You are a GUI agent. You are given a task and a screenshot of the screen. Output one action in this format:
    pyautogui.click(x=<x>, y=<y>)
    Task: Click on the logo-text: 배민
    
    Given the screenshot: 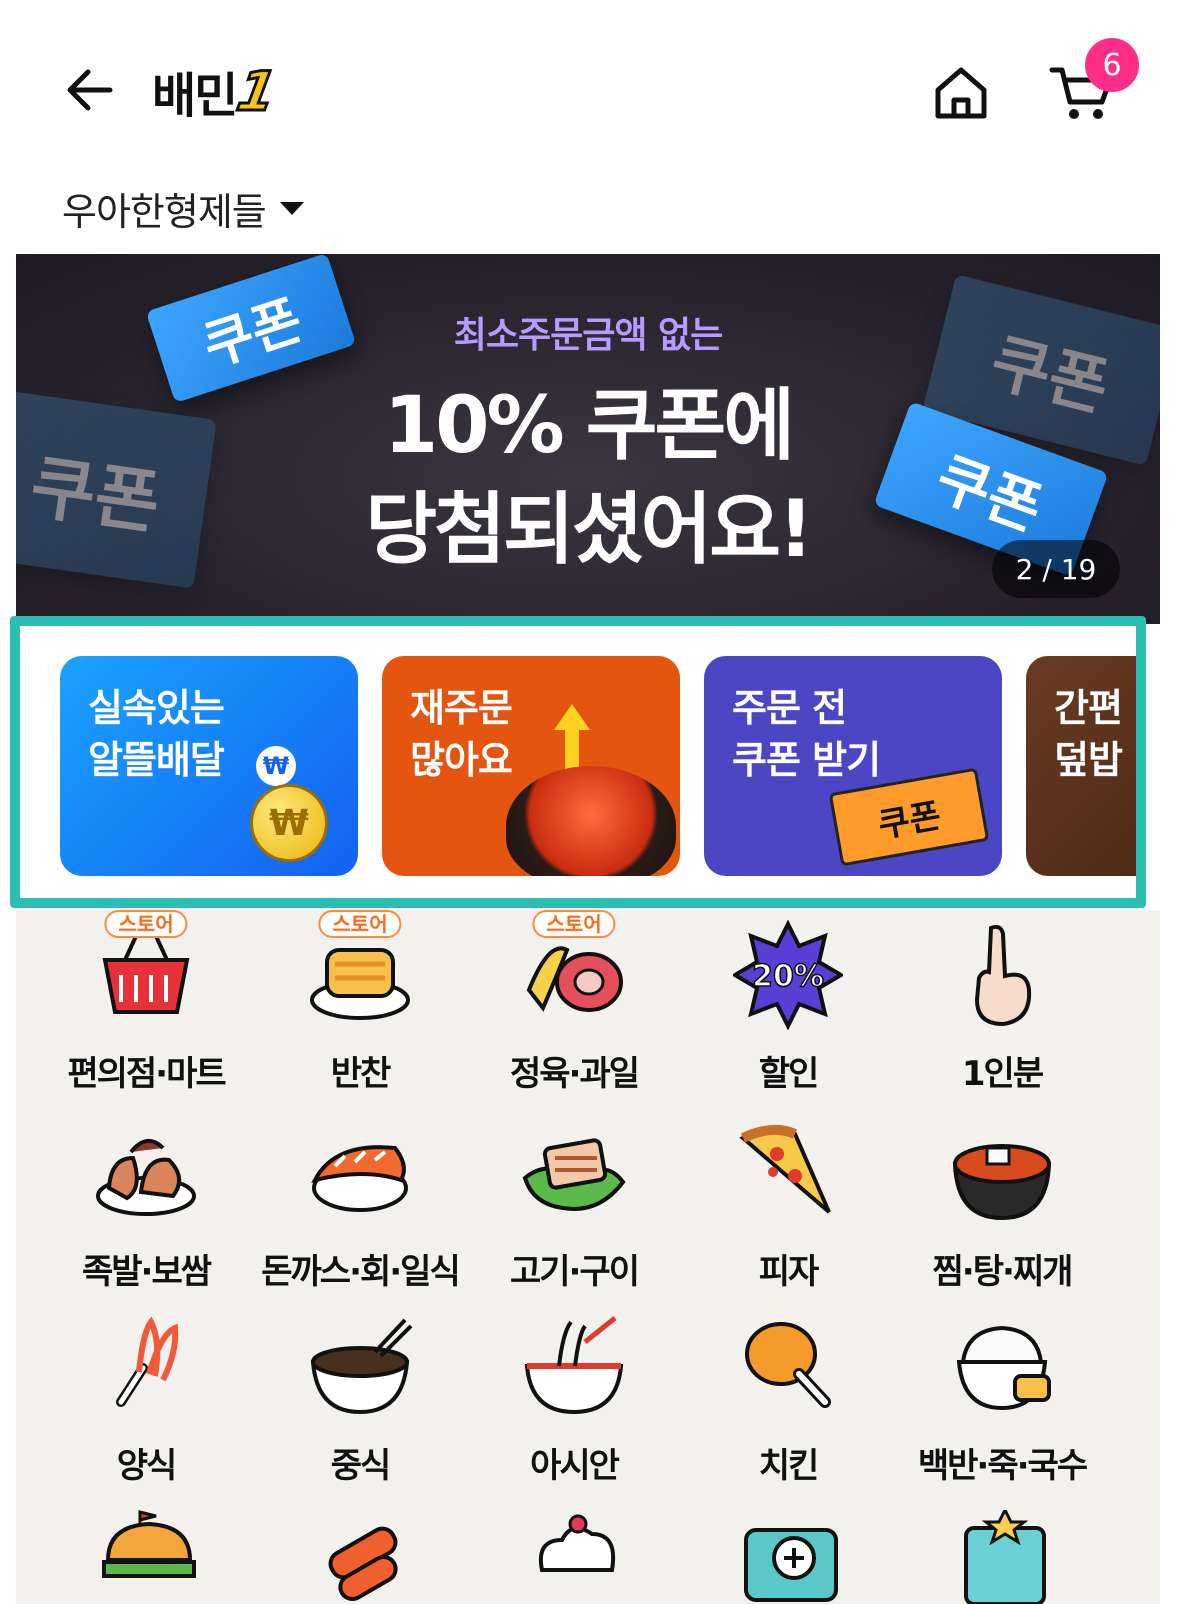 What is the action you would take?
    pyautogui.click(x=195, y=96)
    